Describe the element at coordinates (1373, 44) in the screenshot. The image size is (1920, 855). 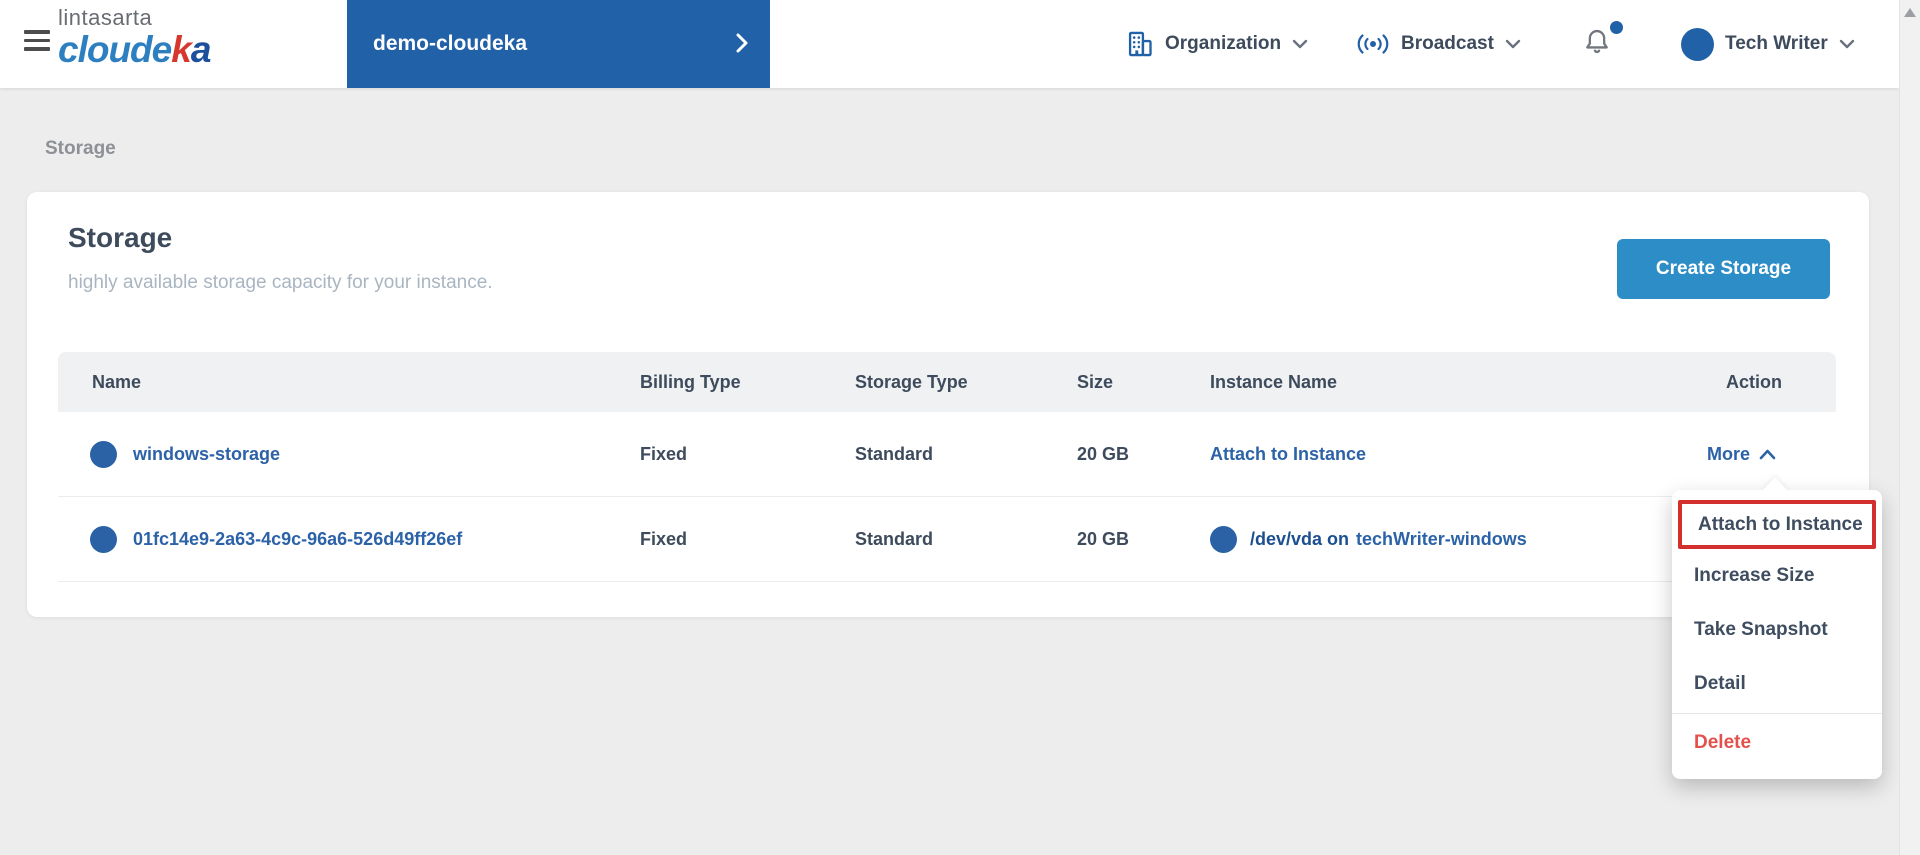
I see `broadcast-icon` at that location.